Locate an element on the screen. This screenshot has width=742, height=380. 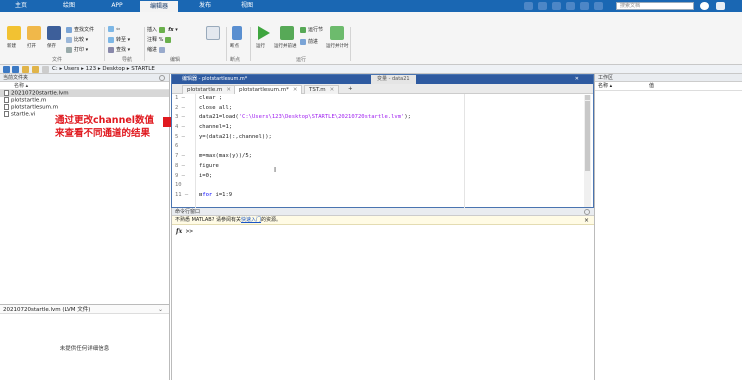
find-button: 查找 ▾ is located at coordinates (119, 49).